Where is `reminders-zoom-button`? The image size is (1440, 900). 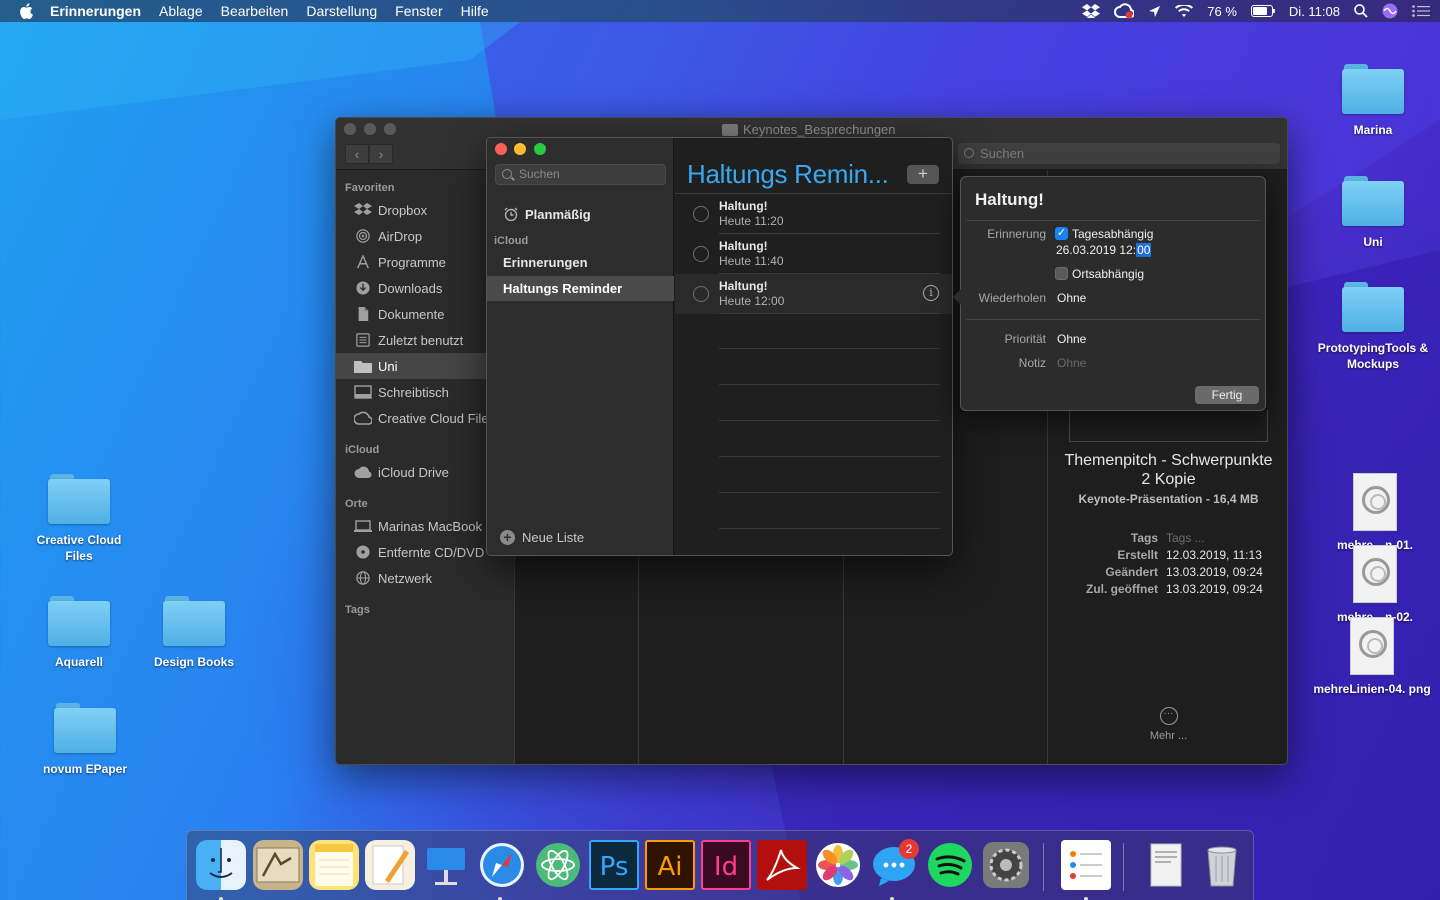 reminders-zoom-button is located at coordinates (540, 149).